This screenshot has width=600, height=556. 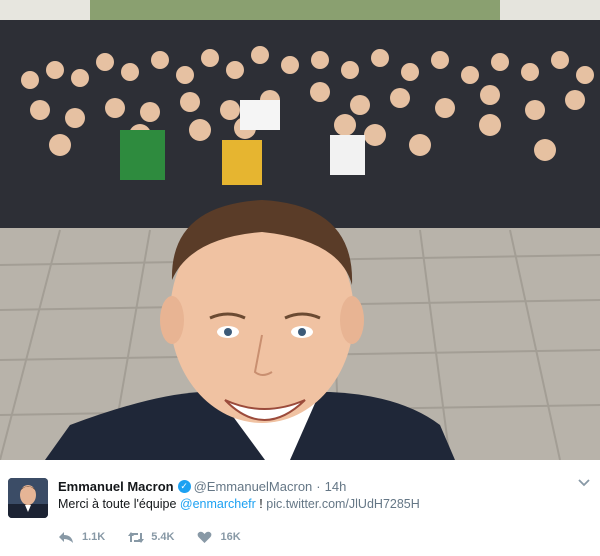 I want to click on reply-icon, so click(x=67, y=537).